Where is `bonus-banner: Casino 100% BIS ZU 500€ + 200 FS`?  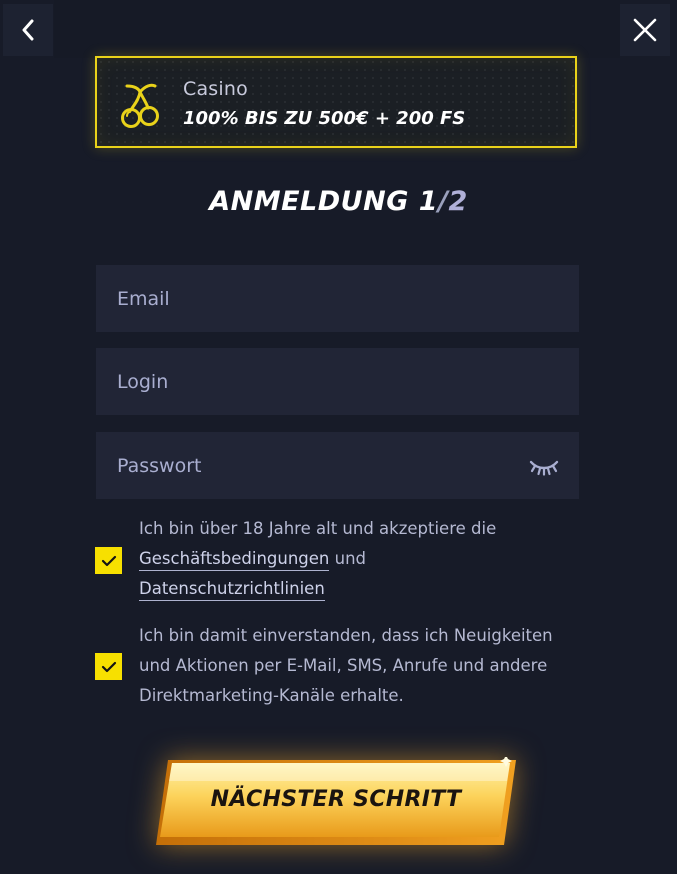 bonus-banner: Casino 100% BIS ZU 500€ + 200 FS is located at coordinates (336, 102).